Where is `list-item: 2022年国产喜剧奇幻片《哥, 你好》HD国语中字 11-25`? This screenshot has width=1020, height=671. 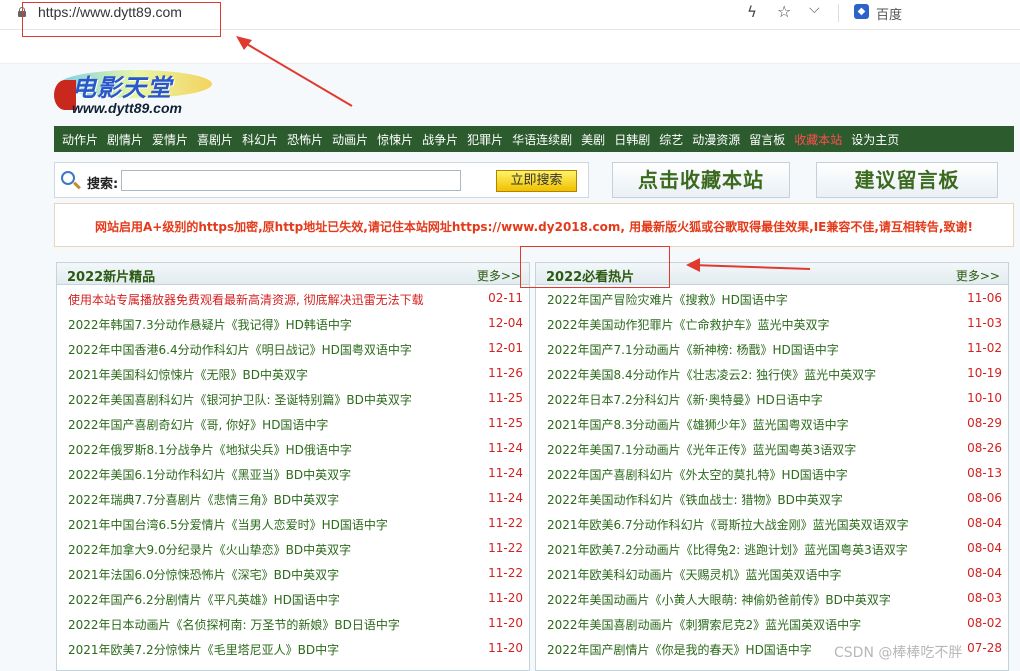
list-item: 2022年国产喜剧奇幻片《哥, 你好》HD国语中字 11-25 is located at coordinates (293, 424).